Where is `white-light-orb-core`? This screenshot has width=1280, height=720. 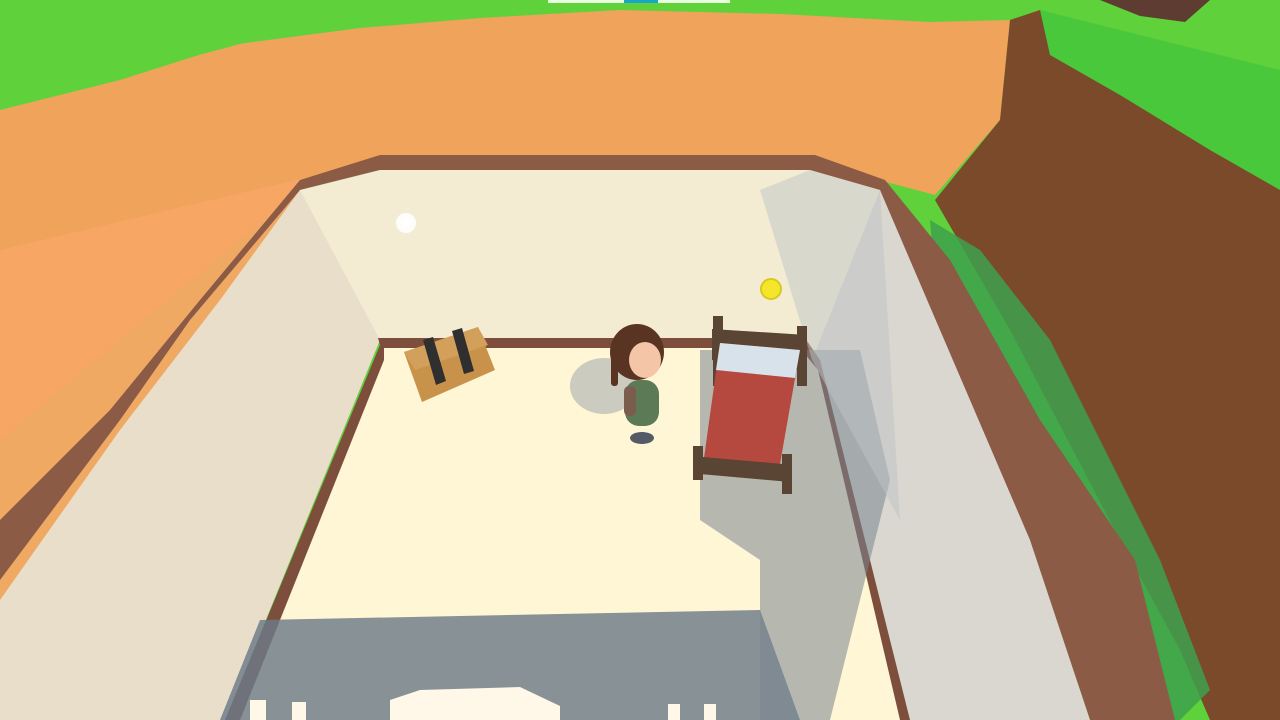 white-light-orb-core is located at coordinates (406, 223).